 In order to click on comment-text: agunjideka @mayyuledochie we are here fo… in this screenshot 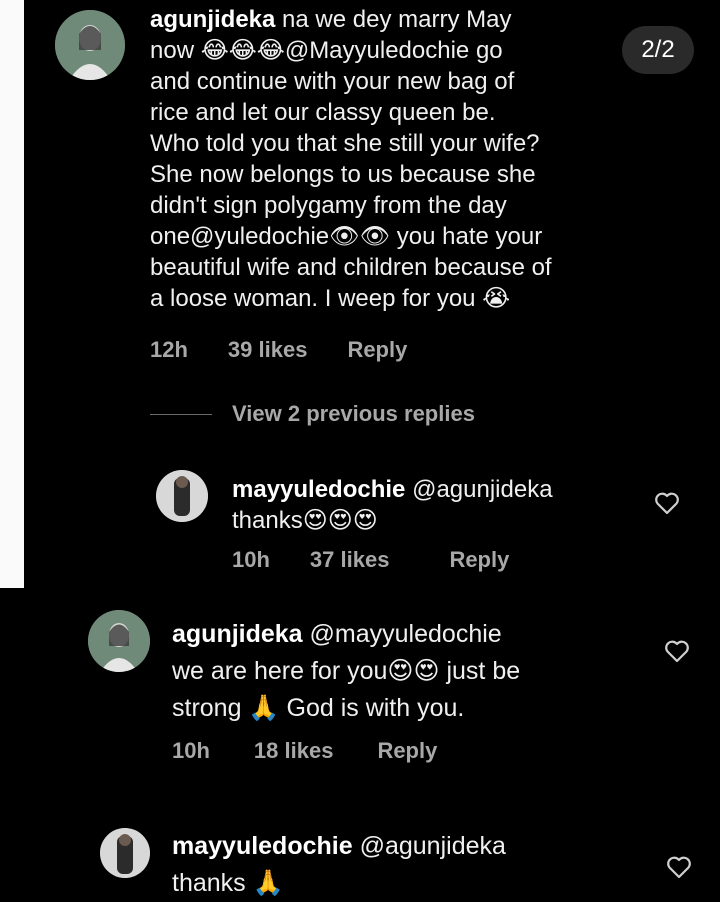, I will do `click(402, 671)`.